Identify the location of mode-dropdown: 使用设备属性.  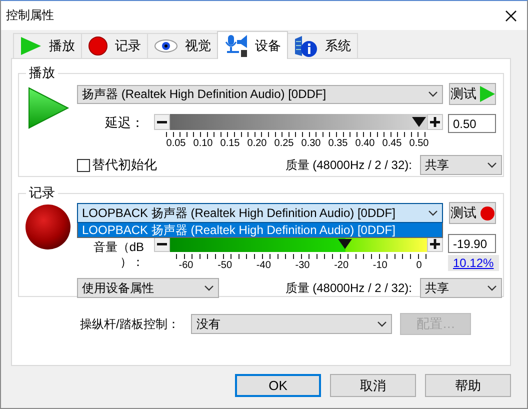
(148, 288).